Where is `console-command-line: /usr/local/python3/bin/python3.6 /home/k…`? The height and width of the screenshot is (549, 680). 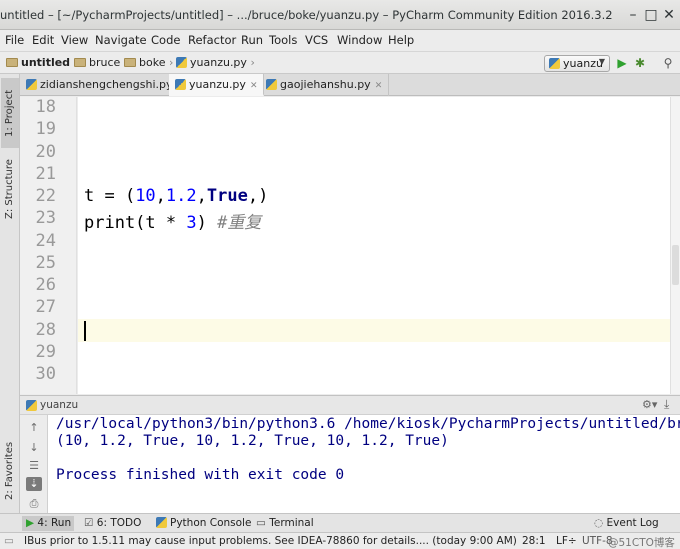 console-command-line: /usr/local/python3/bin/python3.6 /home/k… is located at coordinates (368, 424).